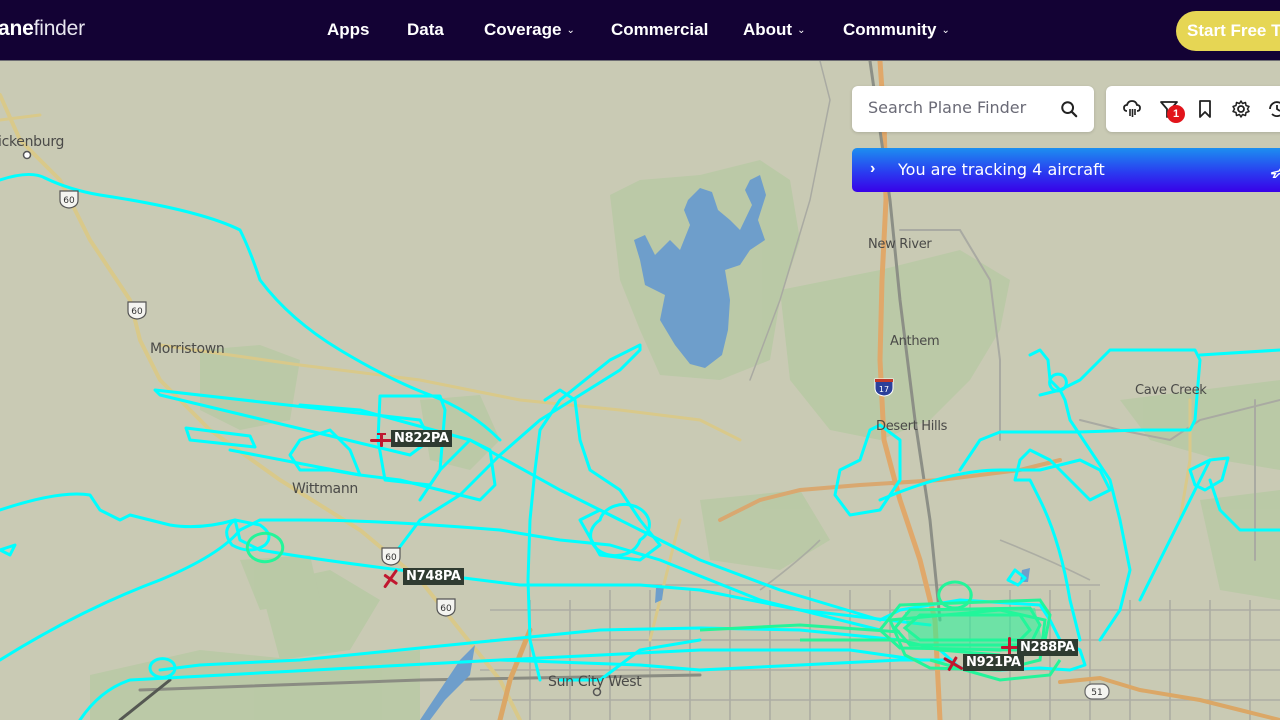 This screenshot has width=1280, height=720. Describe the element at coordinates (993, 662) in the screenshot. I see `aircraft-label-n921pa: N921PA` at that location.